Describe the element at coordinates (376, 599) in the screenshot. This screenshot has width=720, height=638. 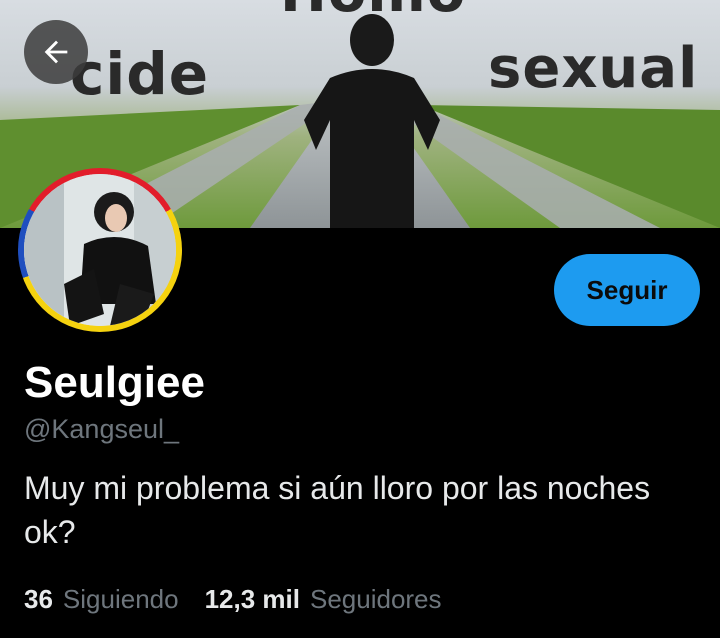
I see `followers-label: Seguidores` at that location.